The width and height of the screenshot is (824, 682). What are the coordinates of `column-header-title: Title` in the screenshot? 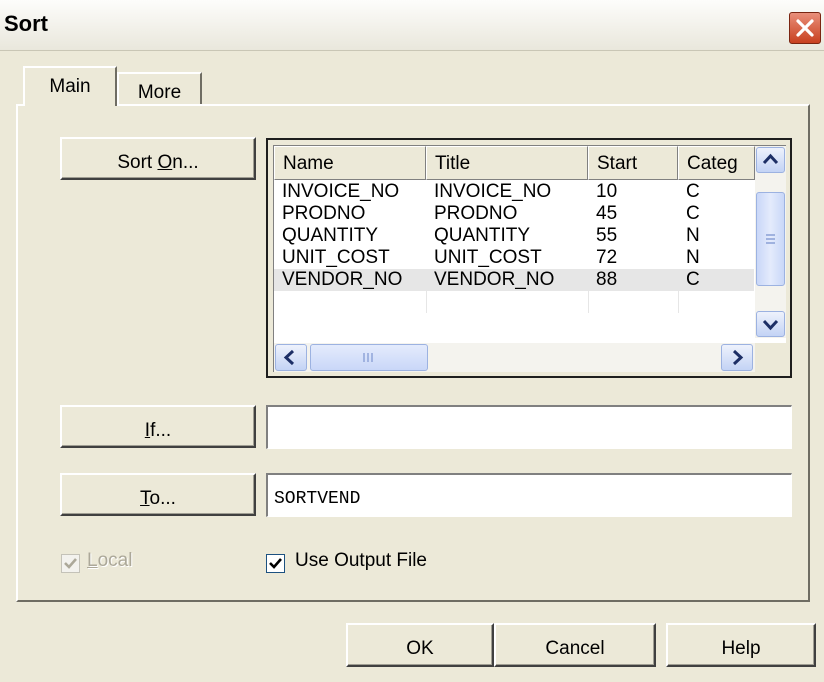 It's located at (507, 163).